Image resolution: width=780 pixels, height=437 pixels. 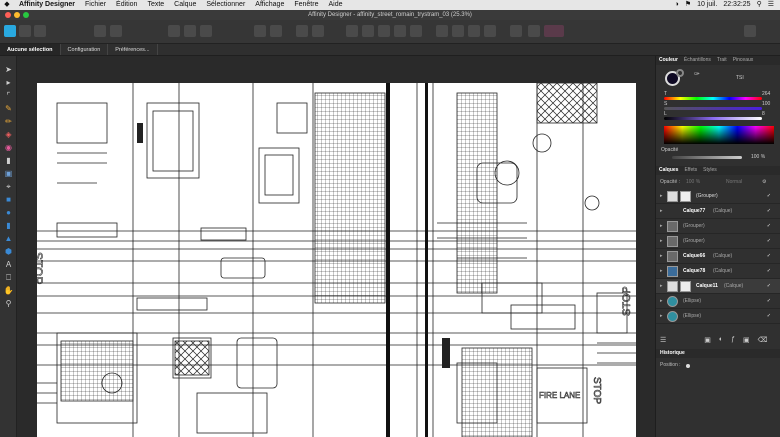 What do you see at coordinates (718, 211) in the screenshot?
I see `layer-row: ▸ Calque77 (Calque) ✓` at bounding box center [718, 211].